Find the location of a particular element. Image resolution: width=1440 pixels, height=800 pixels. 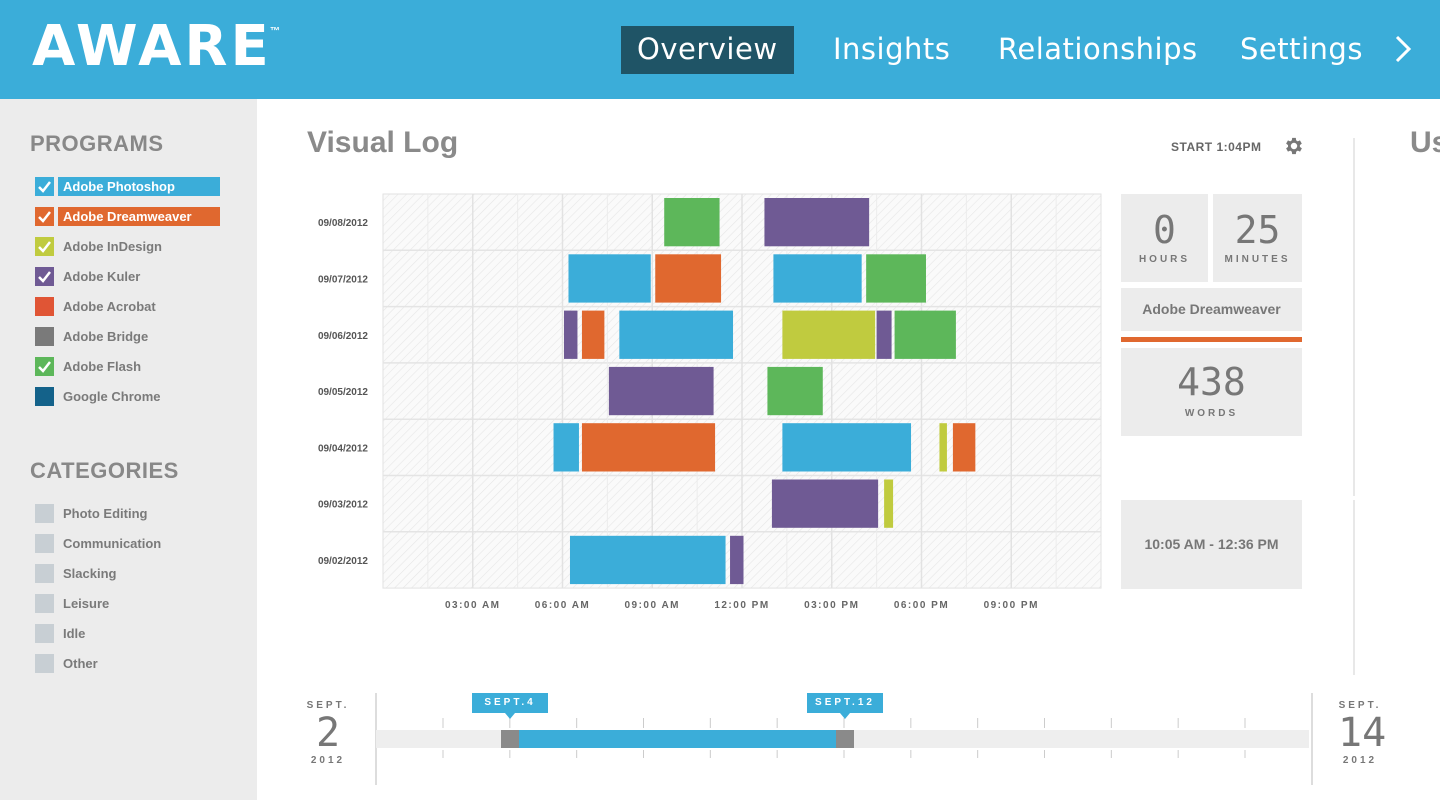

timeline-end-day: 14 is located at coordinates (1362, 733).